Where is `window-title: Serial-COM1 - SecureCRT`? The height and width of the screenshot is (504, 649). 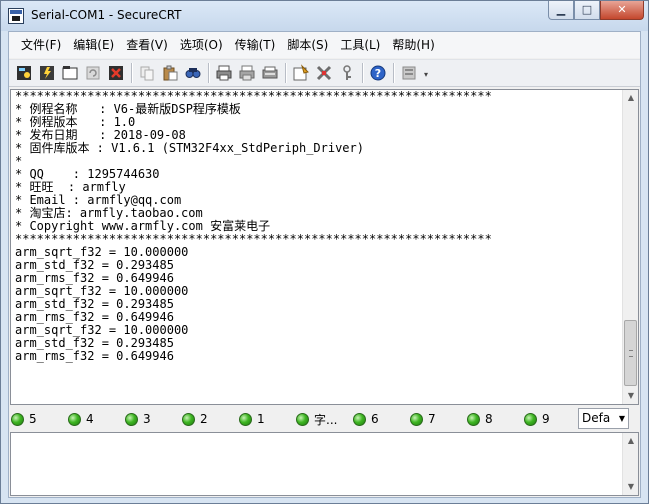
window-title: Serial-COM1 - SecureCRT is located at coordinates (106, 15).